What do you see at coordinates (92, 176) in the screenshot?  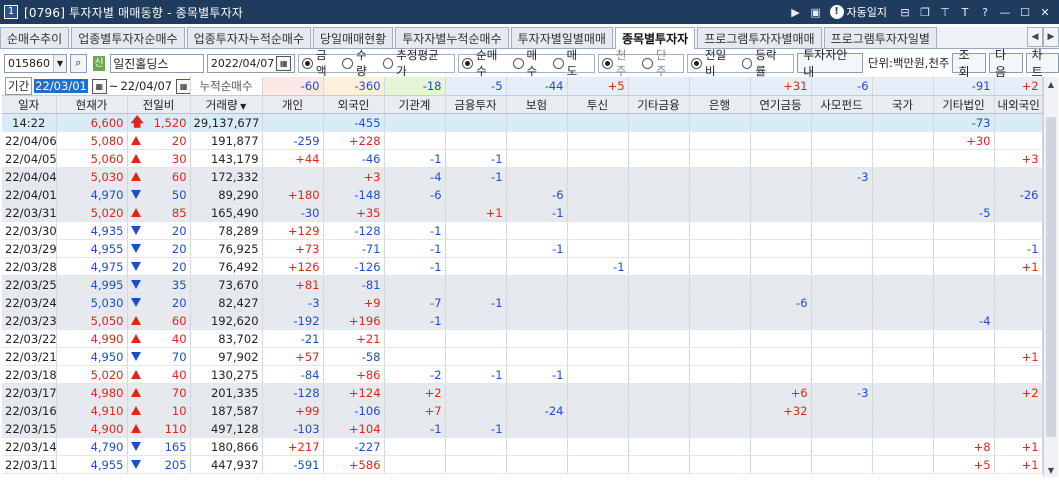 I see `cell-price: 5,030` at bounding box center [92, 176].